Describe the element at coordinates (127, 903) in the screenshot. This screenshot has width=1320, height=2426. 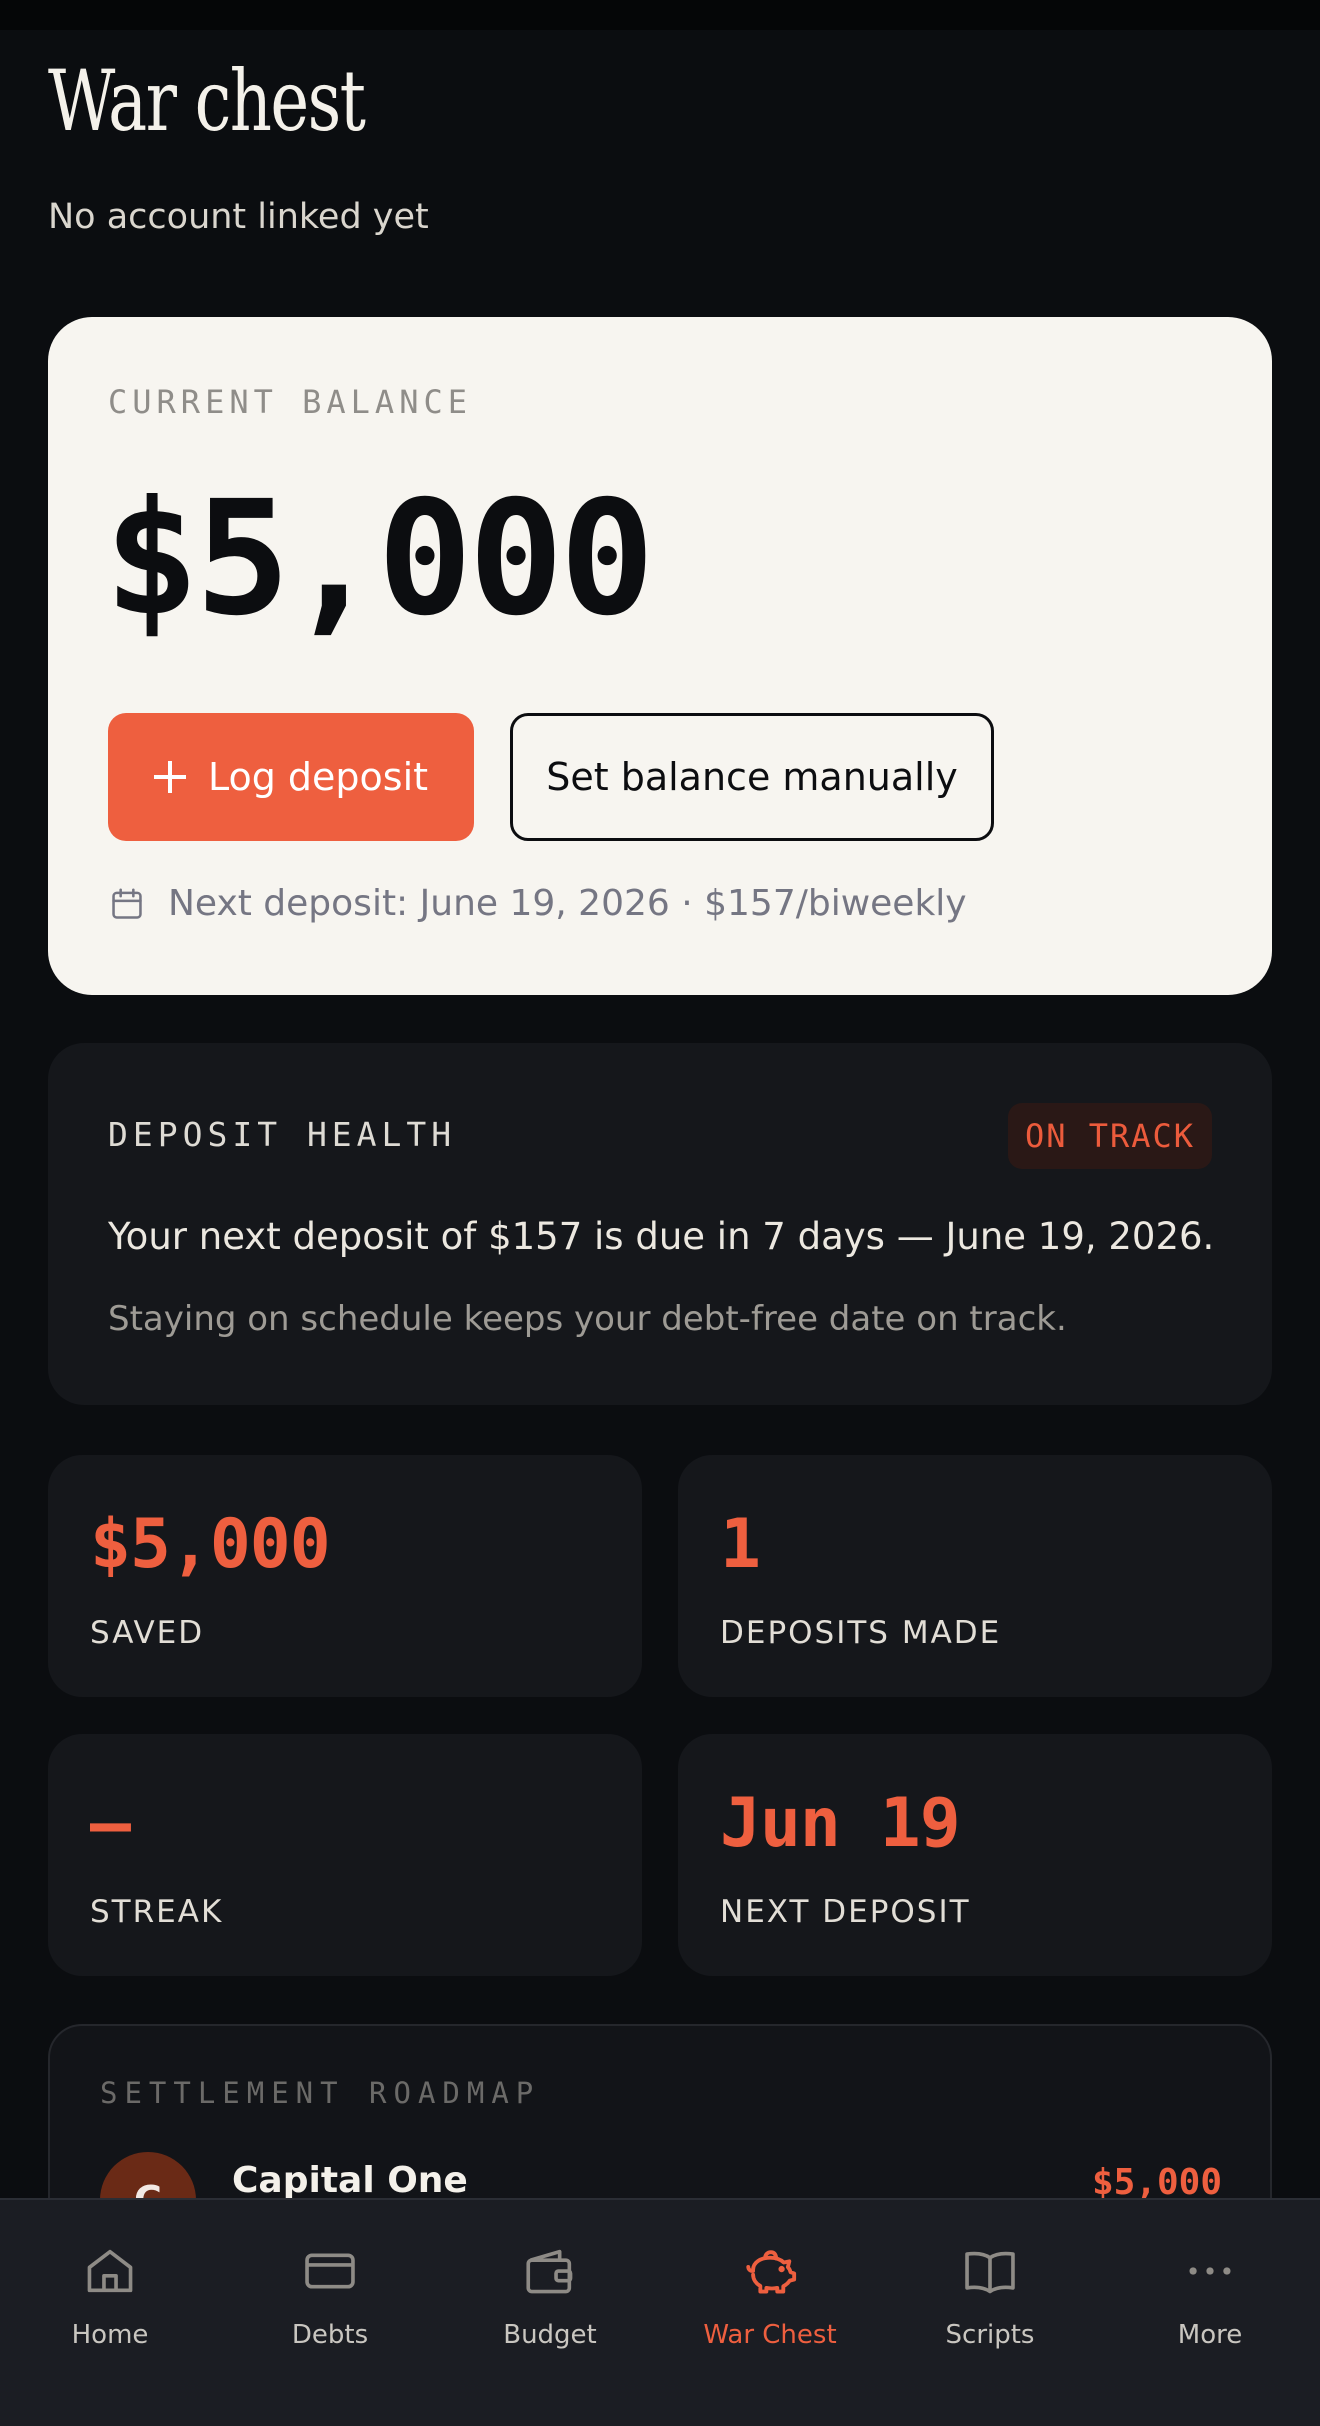
I see `calendar-icon` at that location.